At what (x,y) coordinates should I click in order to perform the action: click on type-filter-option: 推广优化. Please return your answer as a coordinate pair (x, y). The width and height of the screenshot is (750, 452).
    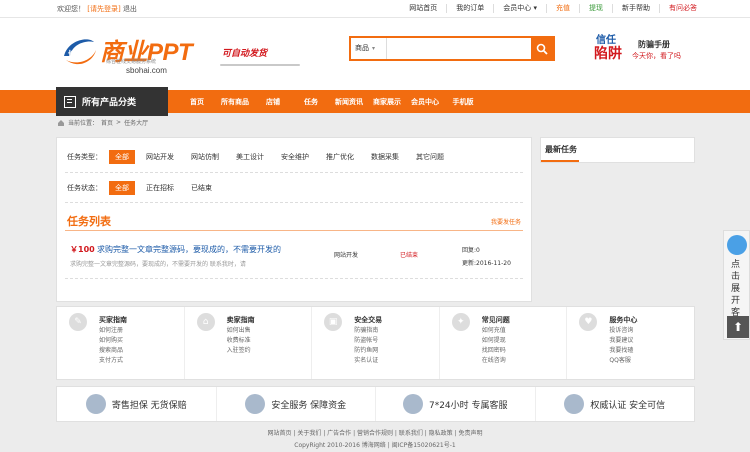
    Looking at the image, I should click on (340, 157).